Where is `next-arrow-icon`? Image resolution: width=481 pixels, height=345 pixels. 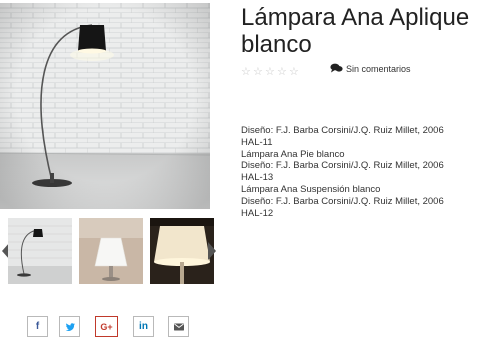 next-arrow-icon is located at coordinates (212, 251).